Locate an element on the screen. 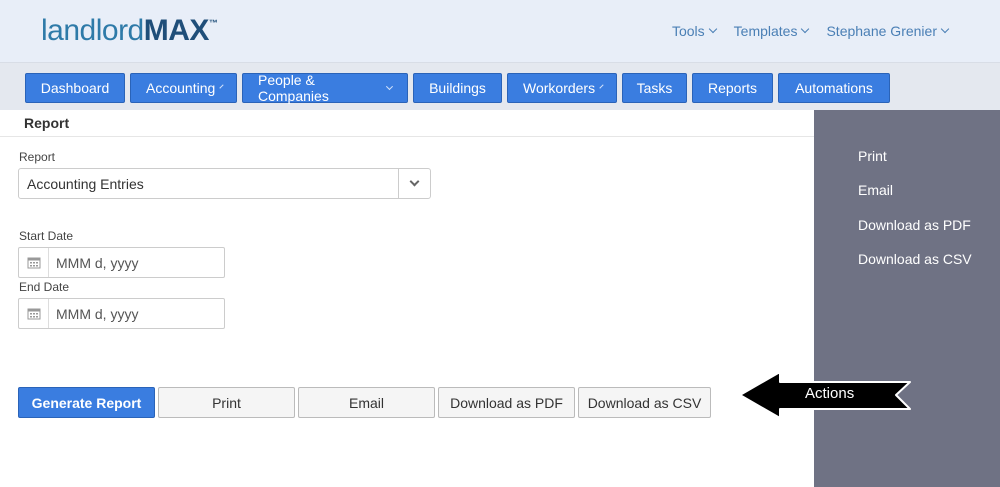  nav-buildings-label: Buildings is located at coordinates (457, 88).